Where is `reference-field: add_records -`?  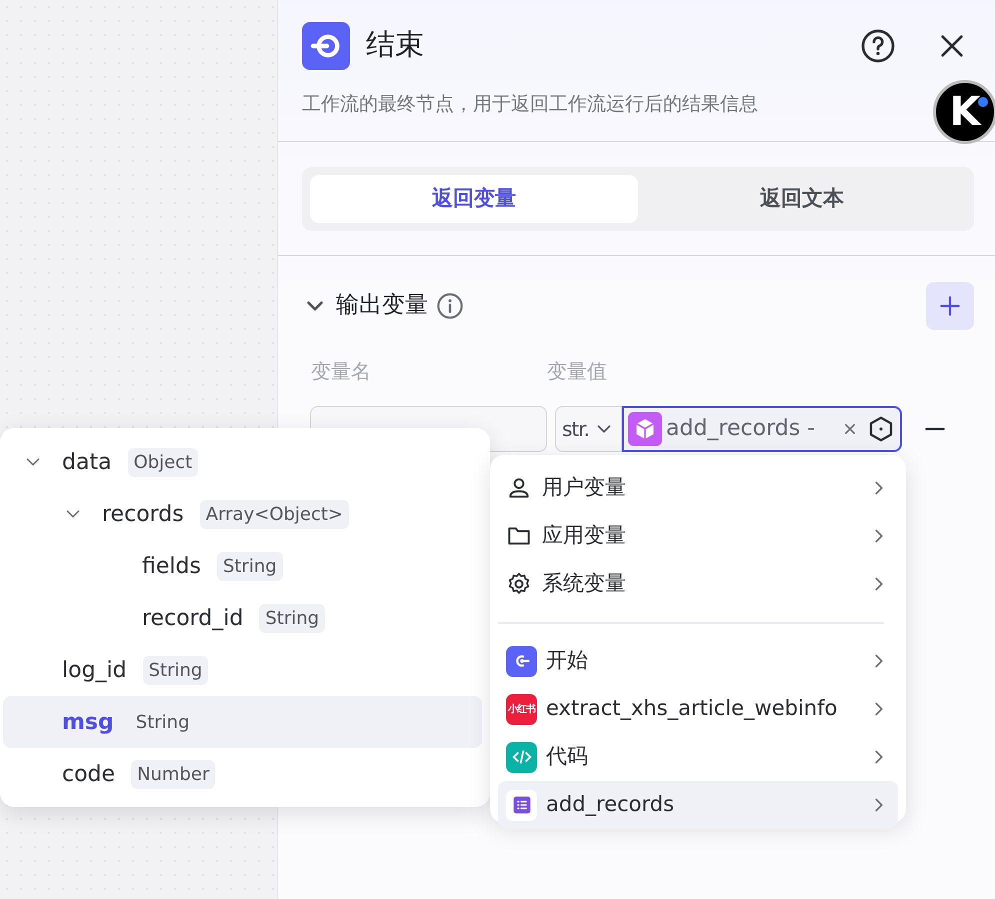 reference-field: add_records - is located at coordinates (762, 429).